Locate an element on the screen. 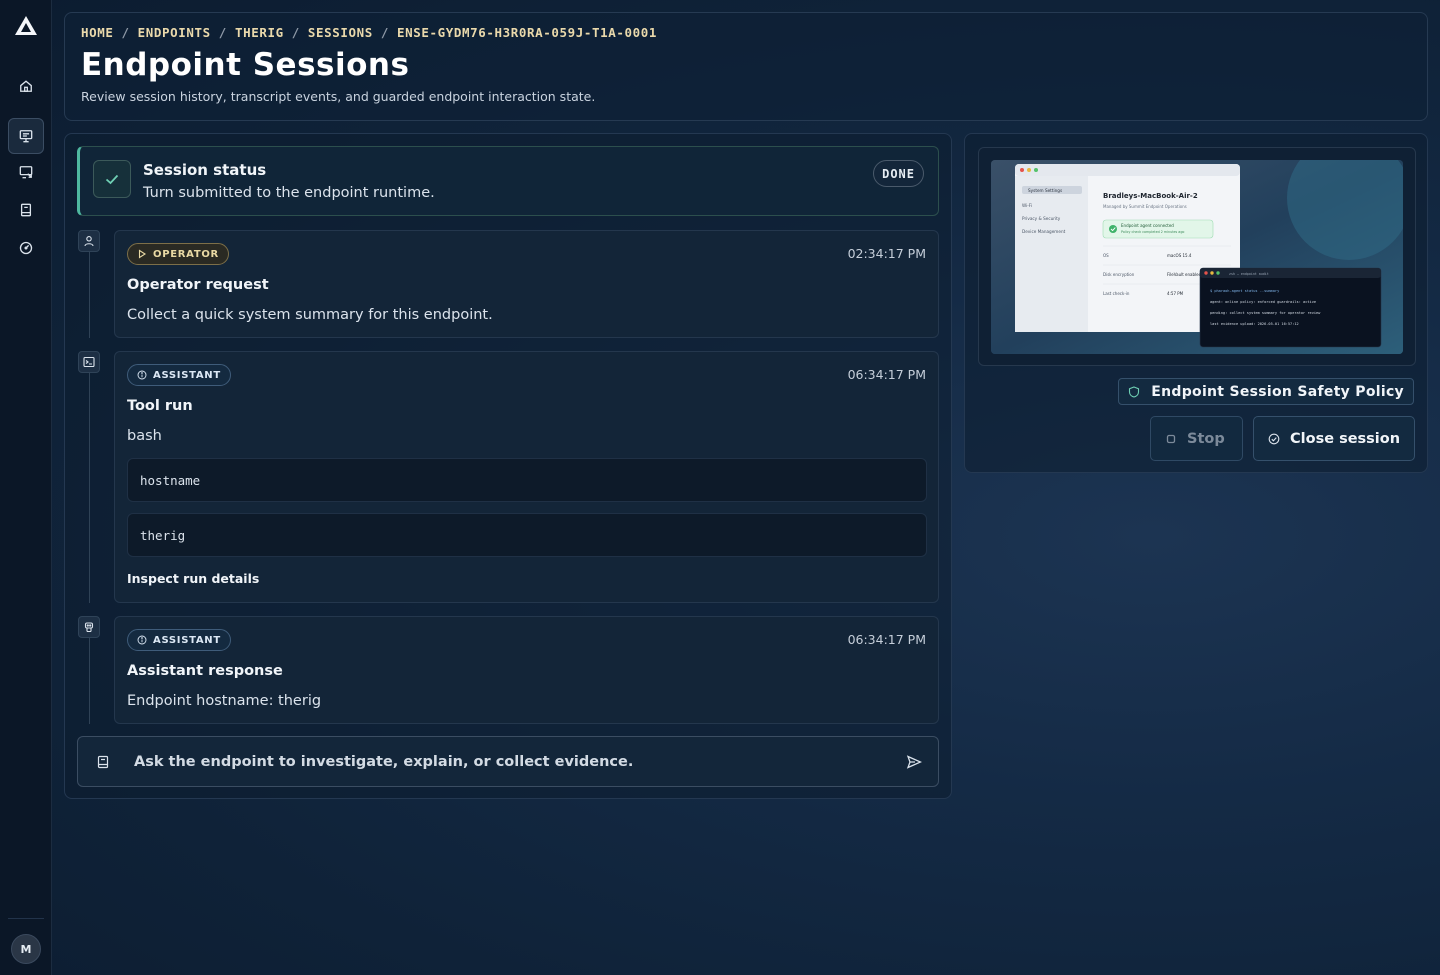 The image size is (1440, 975). terminal-icon is located at coordinates (89, 362).